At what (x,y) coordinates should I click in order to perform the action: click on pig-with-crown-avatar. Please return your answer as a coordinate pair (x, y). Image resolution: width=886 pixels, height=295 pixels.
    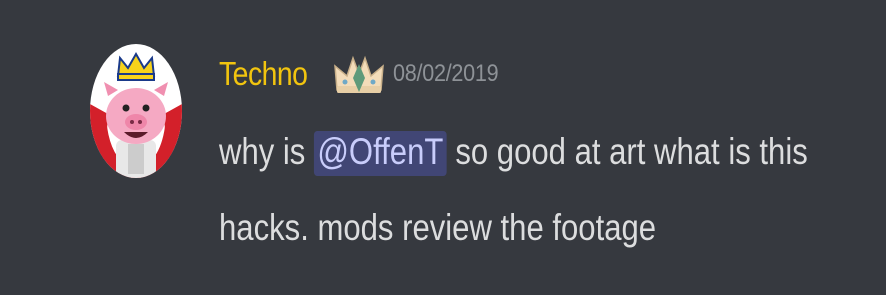
    Looking at the image, I should click on (136, 111).